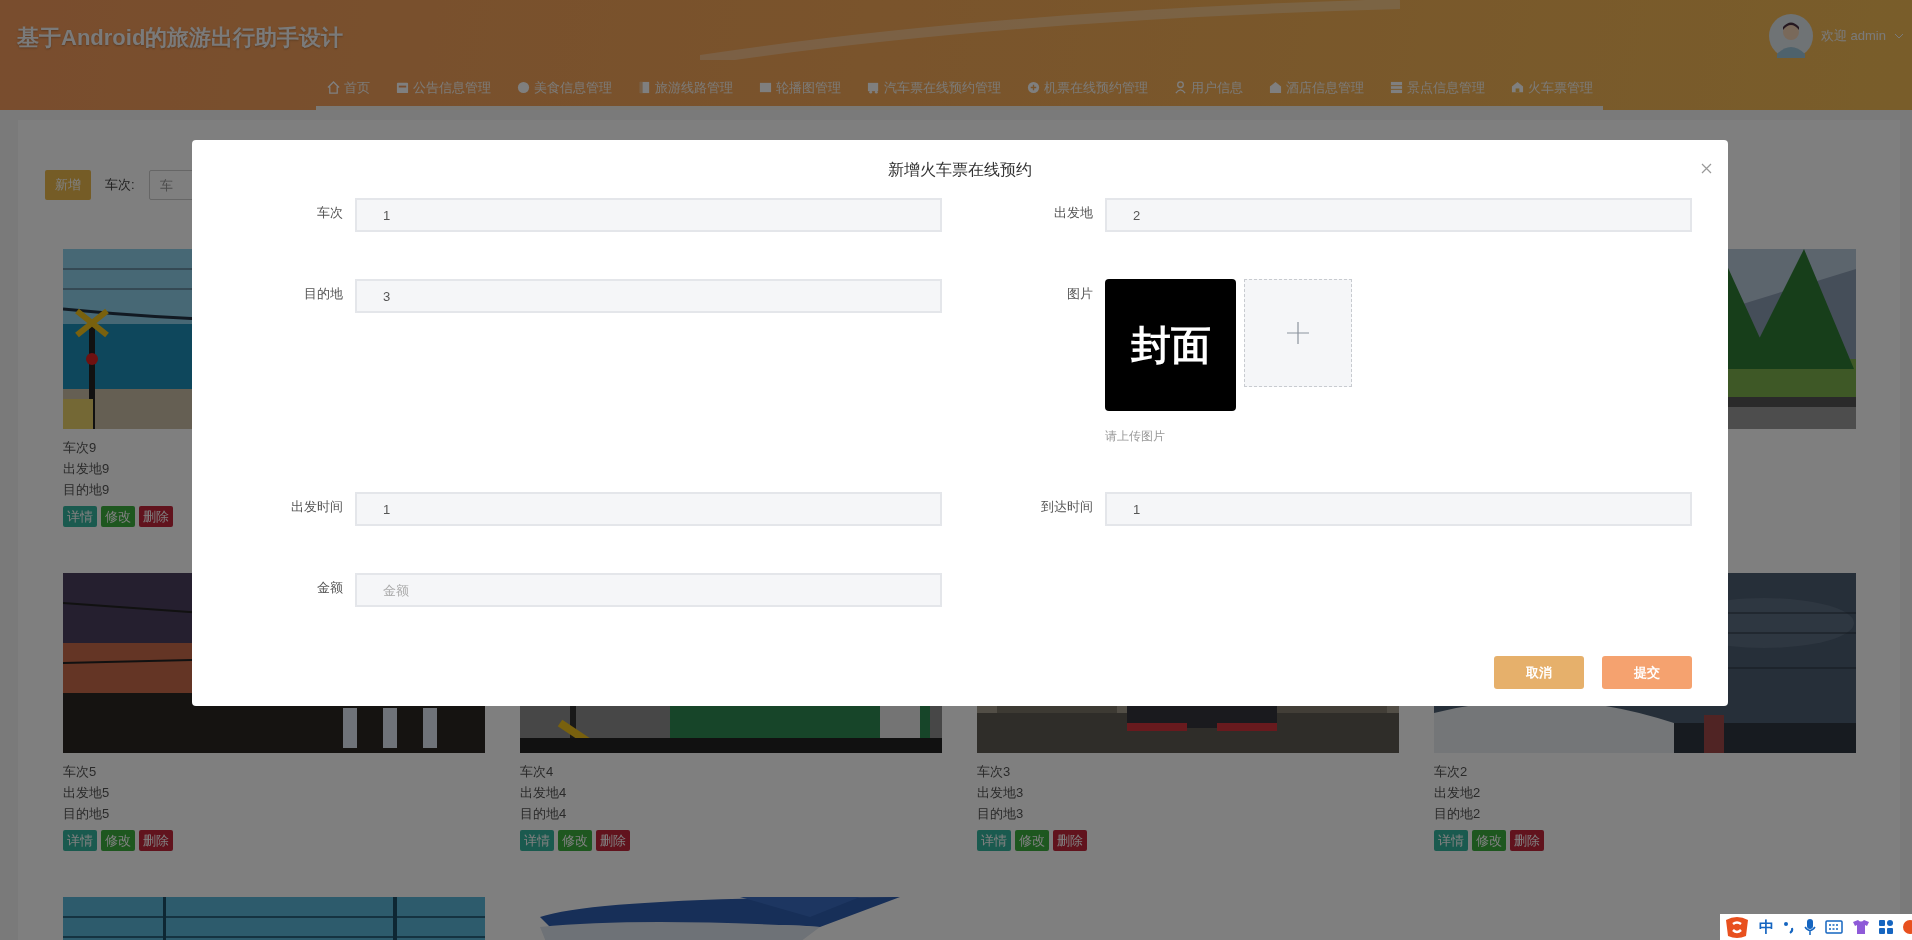 Image resolution: width=1912 pixels, height=940 pixels. Describe the element at coordinates (443, 88) in the screenshot. I see `nav-link: 公告信息管理` at that location.